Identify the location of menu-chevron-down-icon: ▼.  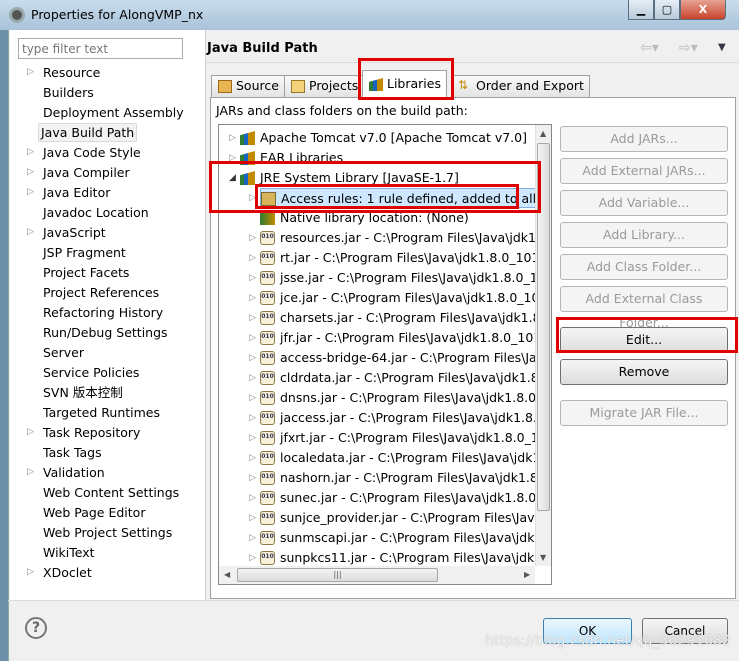
(722, 47).